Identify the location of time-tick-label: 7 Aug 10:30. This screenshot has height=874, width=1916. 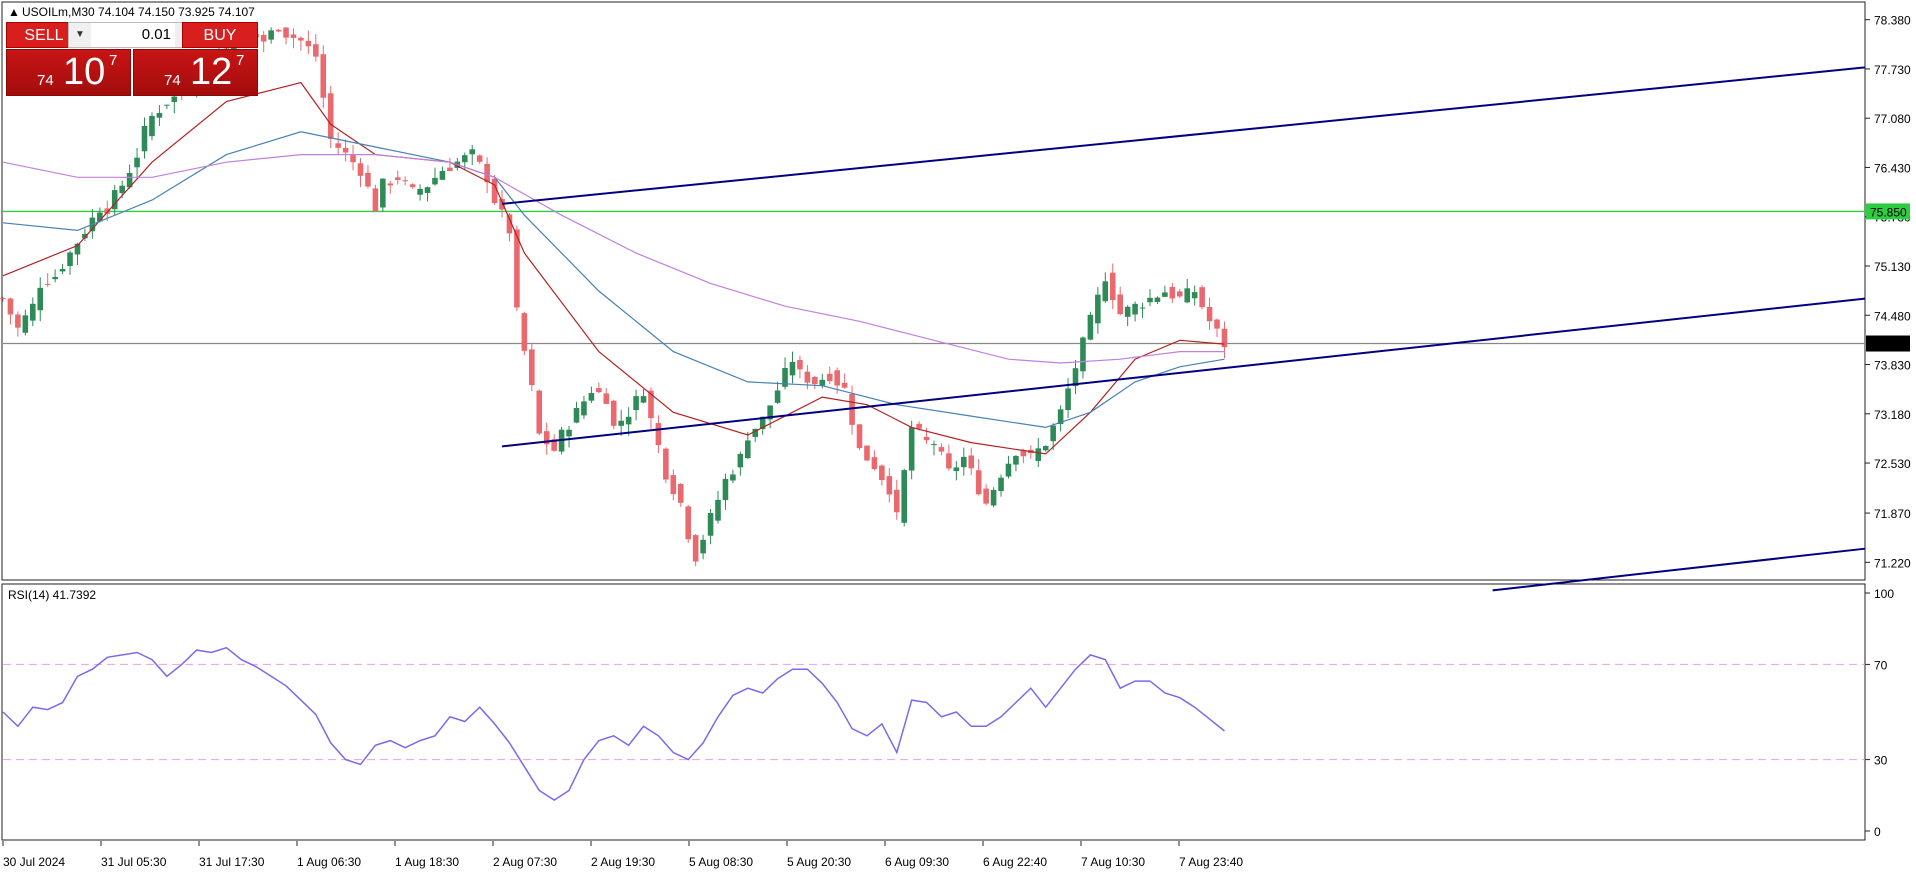
(1113, 862).